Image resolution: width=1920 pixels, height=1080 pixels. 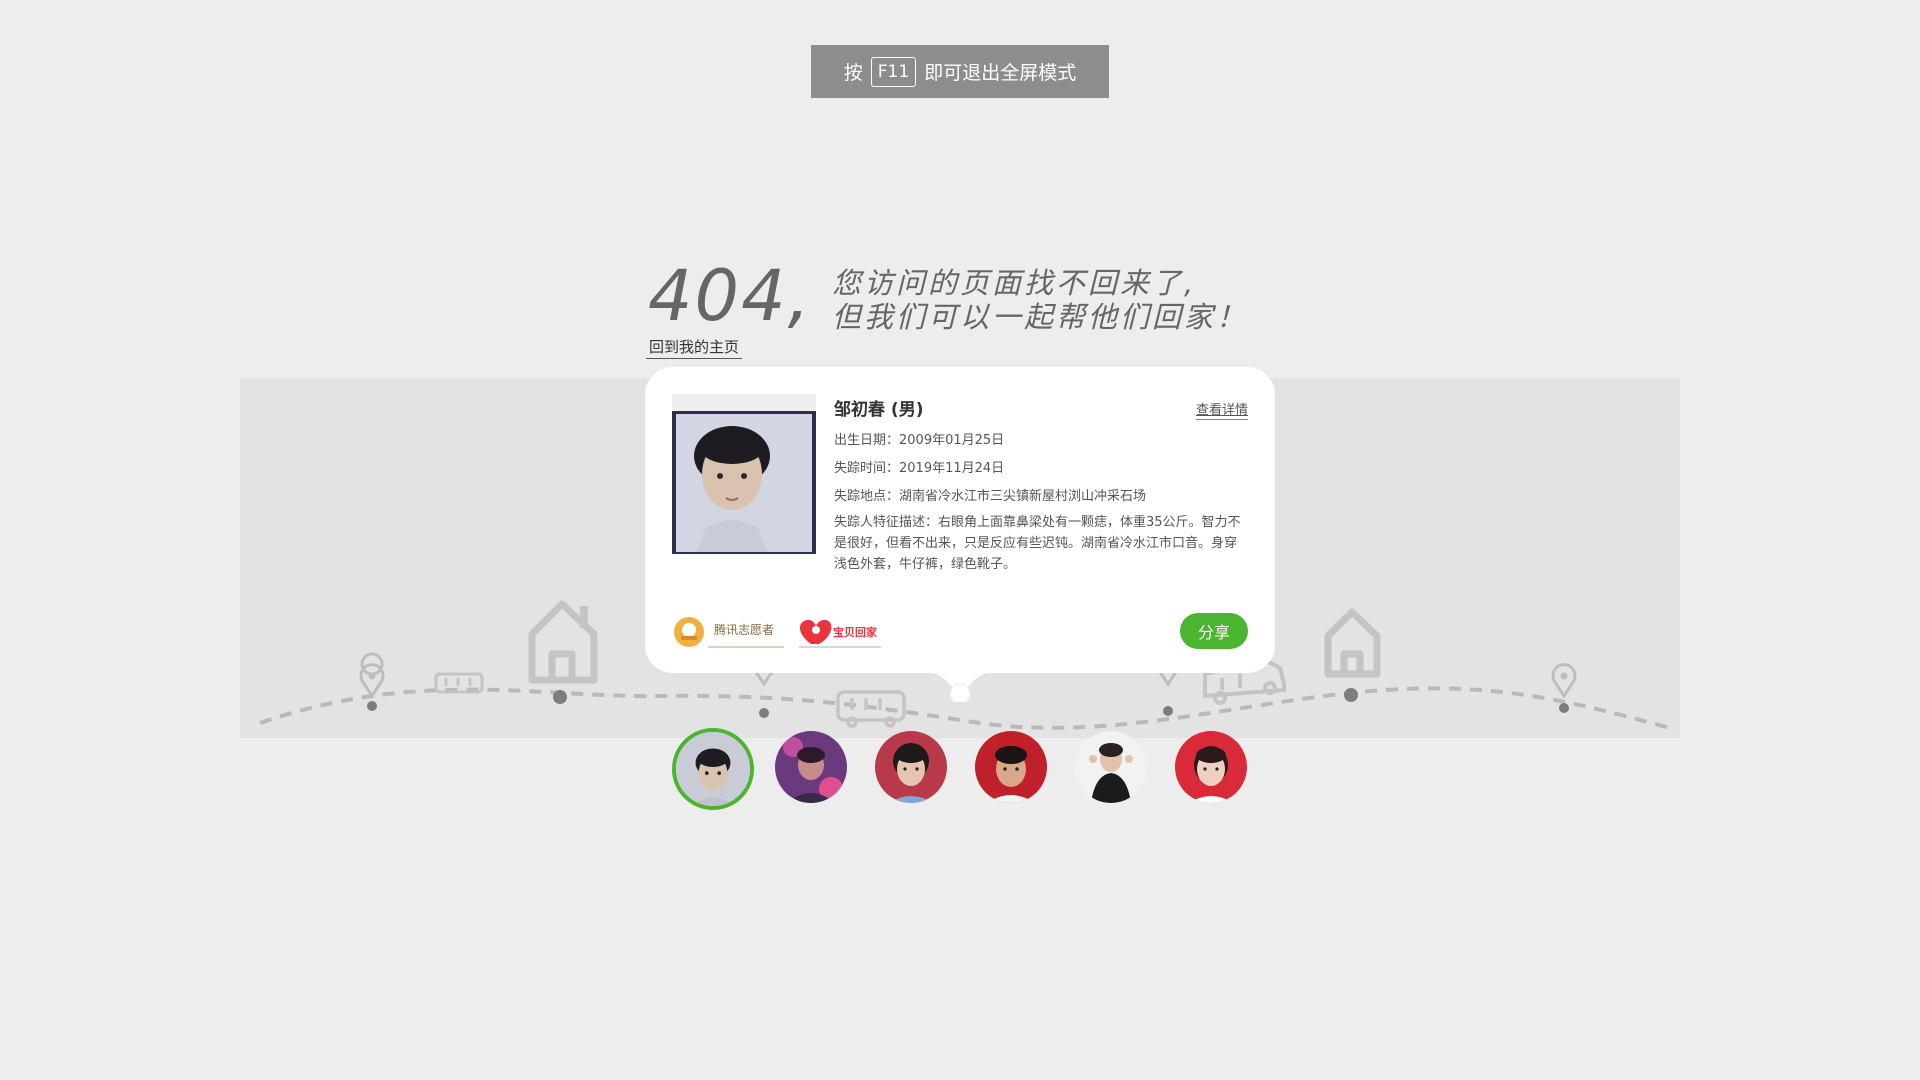 I want to click on fullscreen-hint-suffix: 即可退出全屏模式, so click(x=1000, y=73).